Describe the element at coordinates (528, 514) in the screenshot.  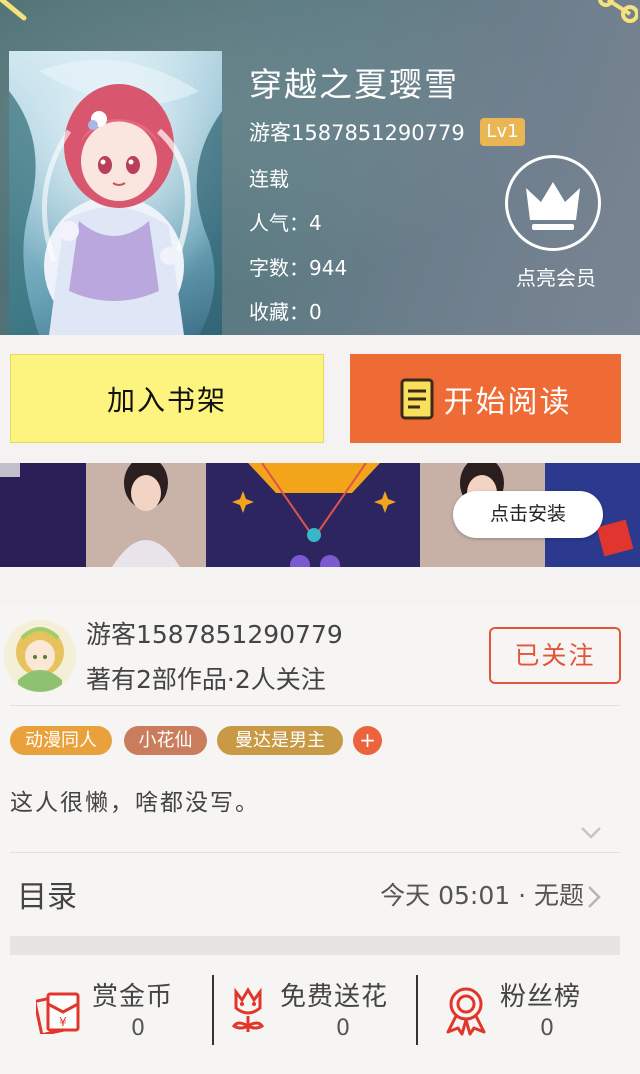
I see `ad-install-button: 点击安装` at that location.